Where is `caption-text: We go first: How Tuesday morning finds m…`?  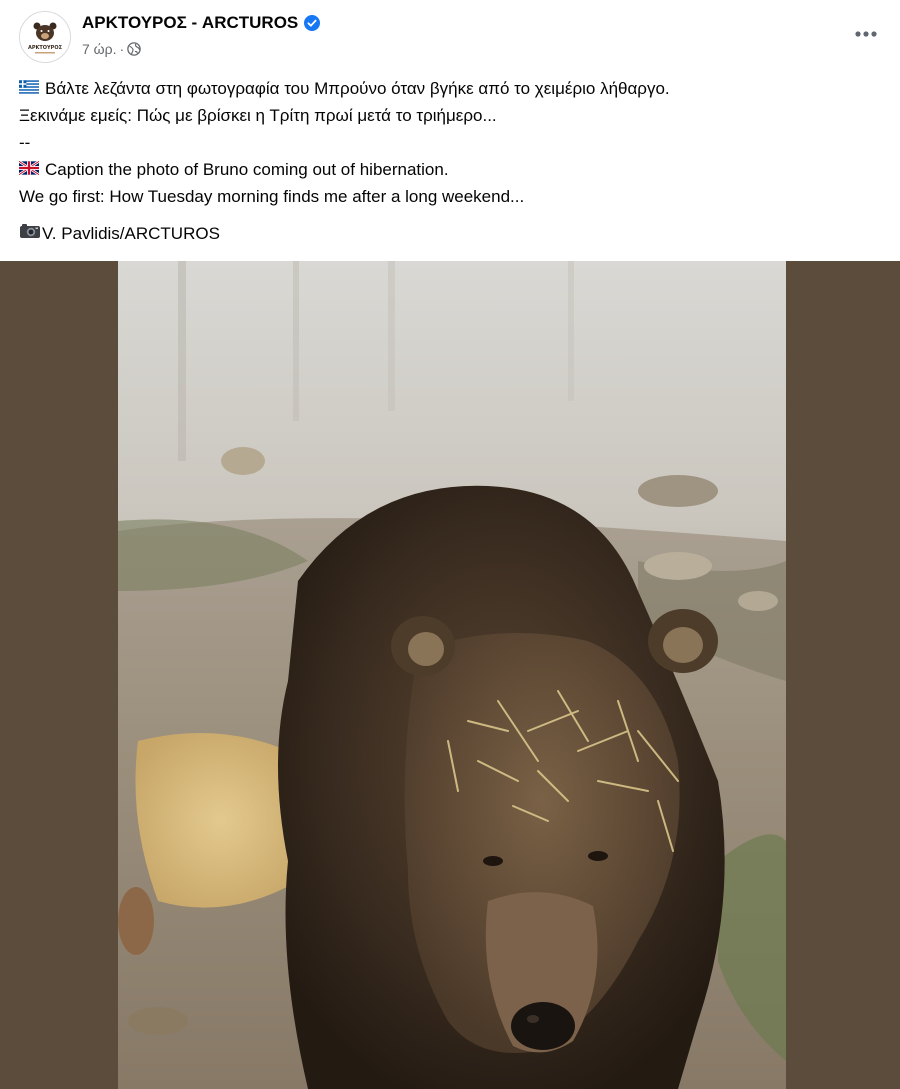
caption-text: We go first: How Tuesday morning finds m… is located at coordinates (272, 196).